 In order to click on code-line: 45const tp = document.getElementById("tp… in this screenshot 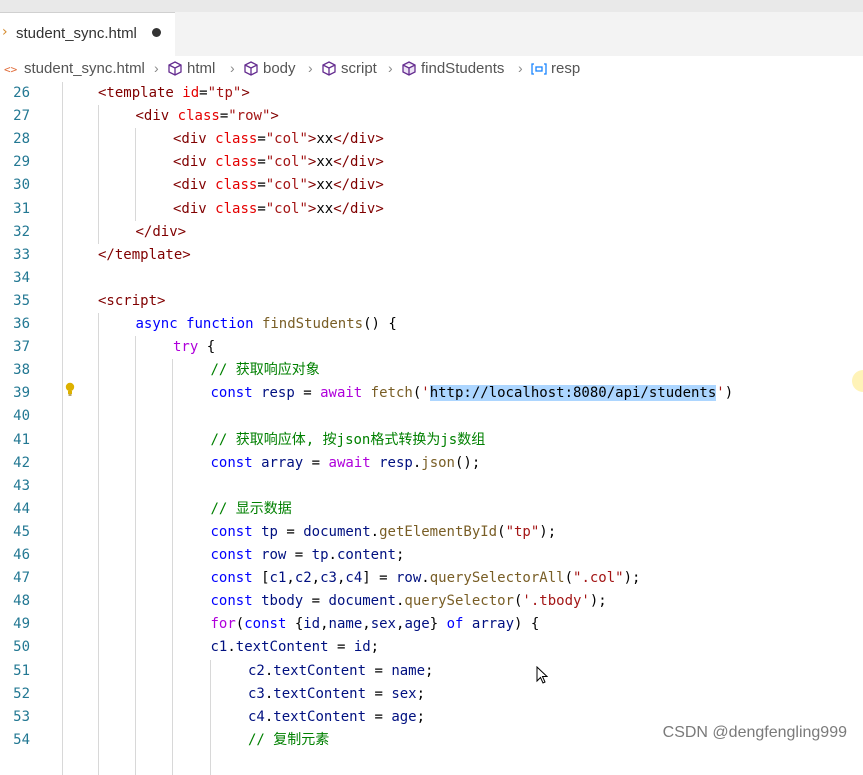, I will do `click(431, 532)`.